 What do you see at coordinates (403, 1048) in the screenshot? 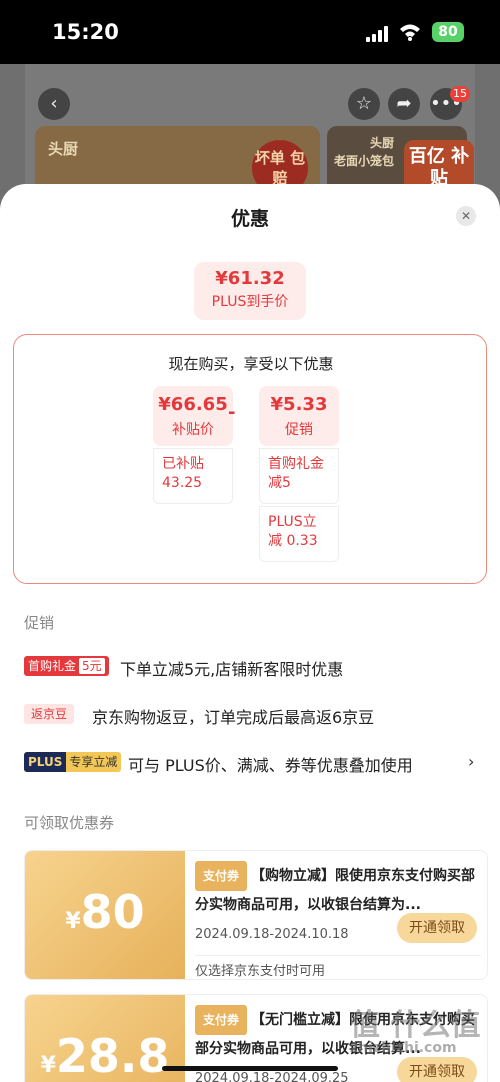
I see `watermark-url: zhizhizhi.com` at bounding box center [403, 1048].